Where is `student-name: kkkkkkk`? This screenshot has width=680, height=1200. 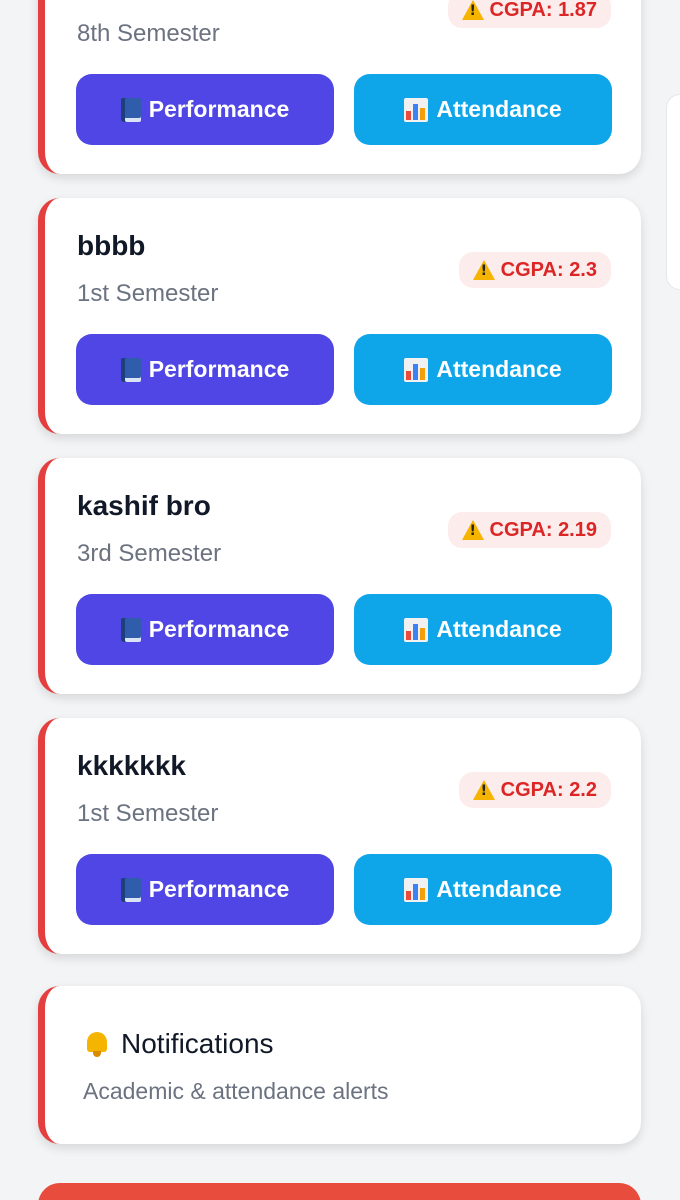
student-name: kkkkkkk is located at coordinates (132, 765).